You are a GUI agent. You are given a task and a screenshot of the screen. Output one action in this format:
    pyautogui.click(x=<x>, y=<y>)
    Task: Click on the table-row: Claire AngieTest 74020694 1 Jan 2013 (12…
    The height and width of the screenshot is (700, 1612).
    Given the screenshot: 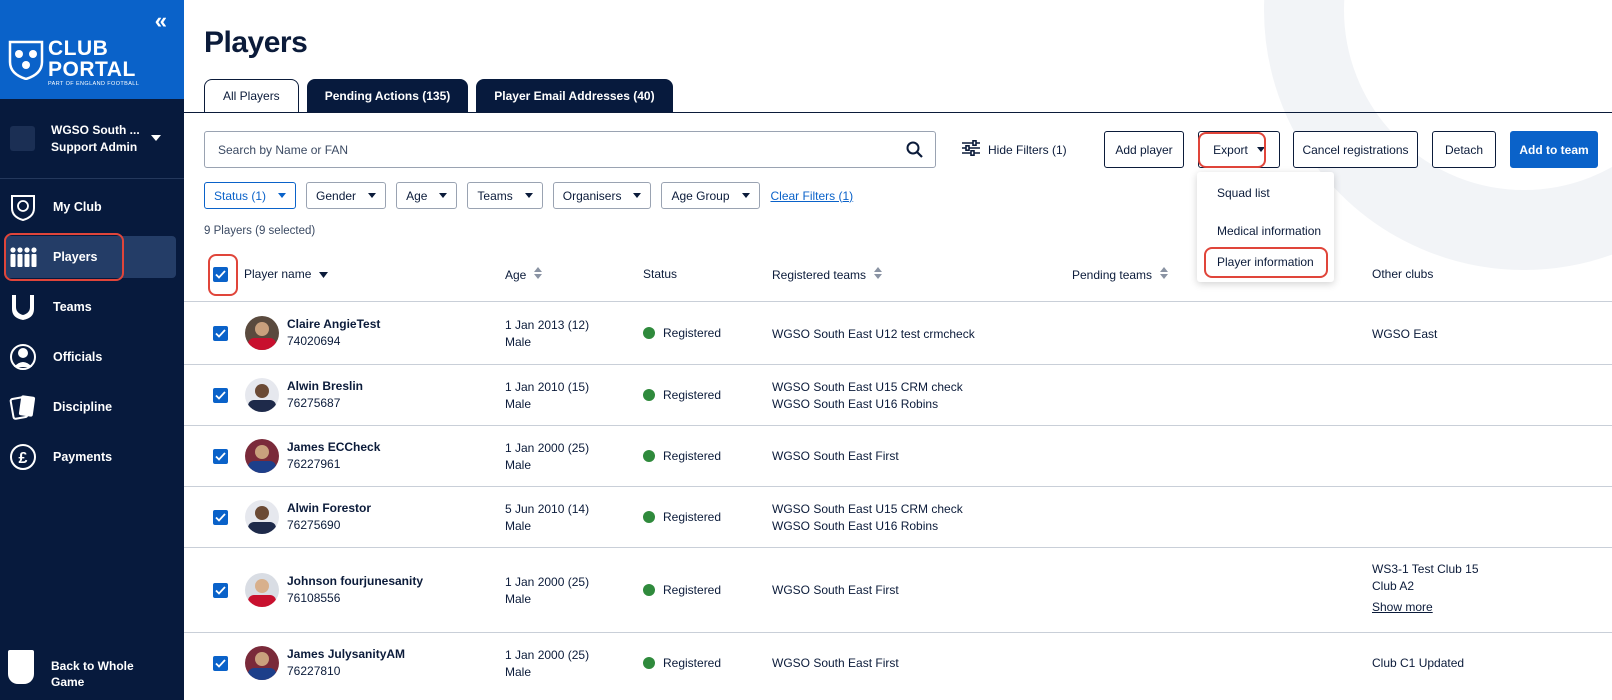 What is the action you would take?
    pyautogui.click(x=898, y=334)
    